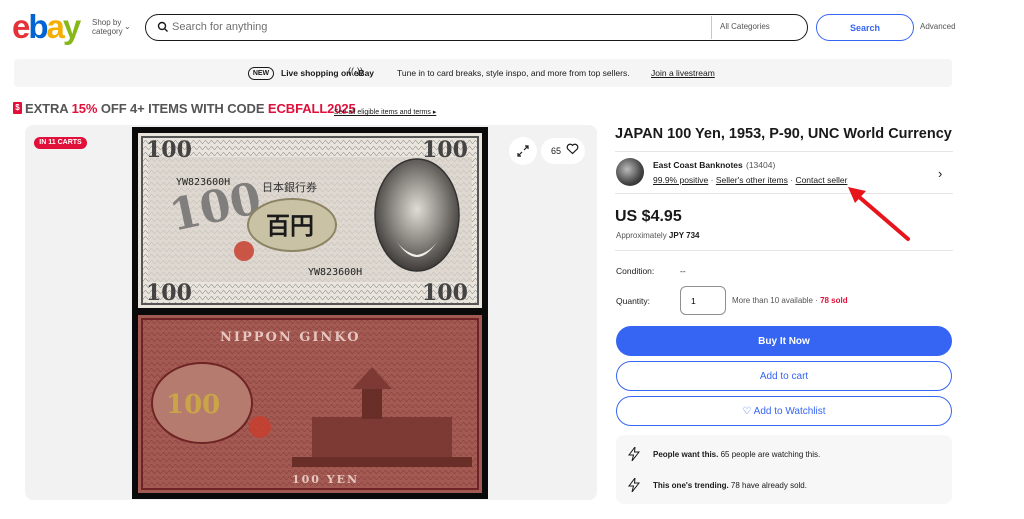 This screenshot has width=1024, height=519. What do you see at coordinates (107, 31) in the screenshot?
I see `shop-by-line2: category` at bounding box center [107, 31].